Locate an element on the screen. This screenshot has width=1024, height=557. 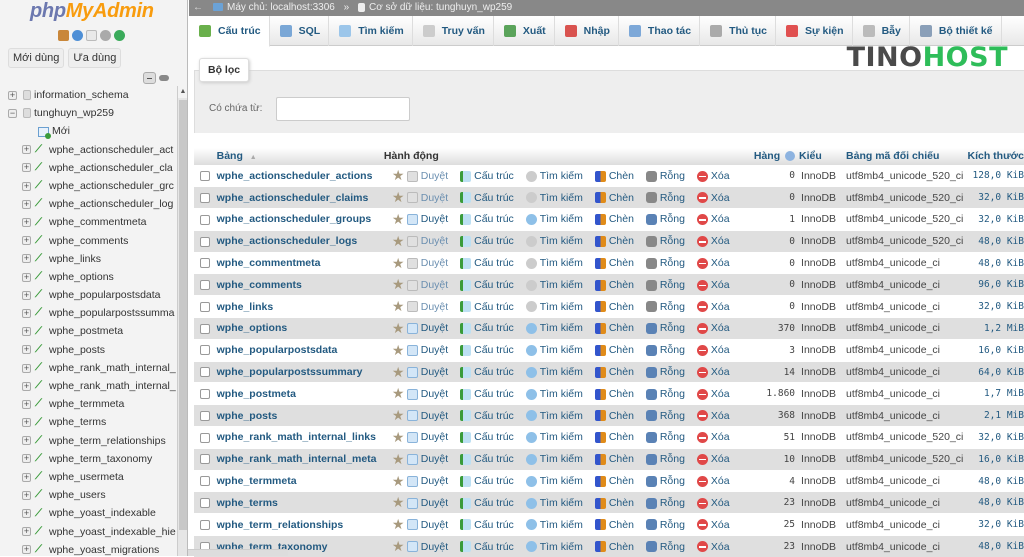
table-name-link: wphe_actionscheduler_actions is located at coordinates (295, 176).